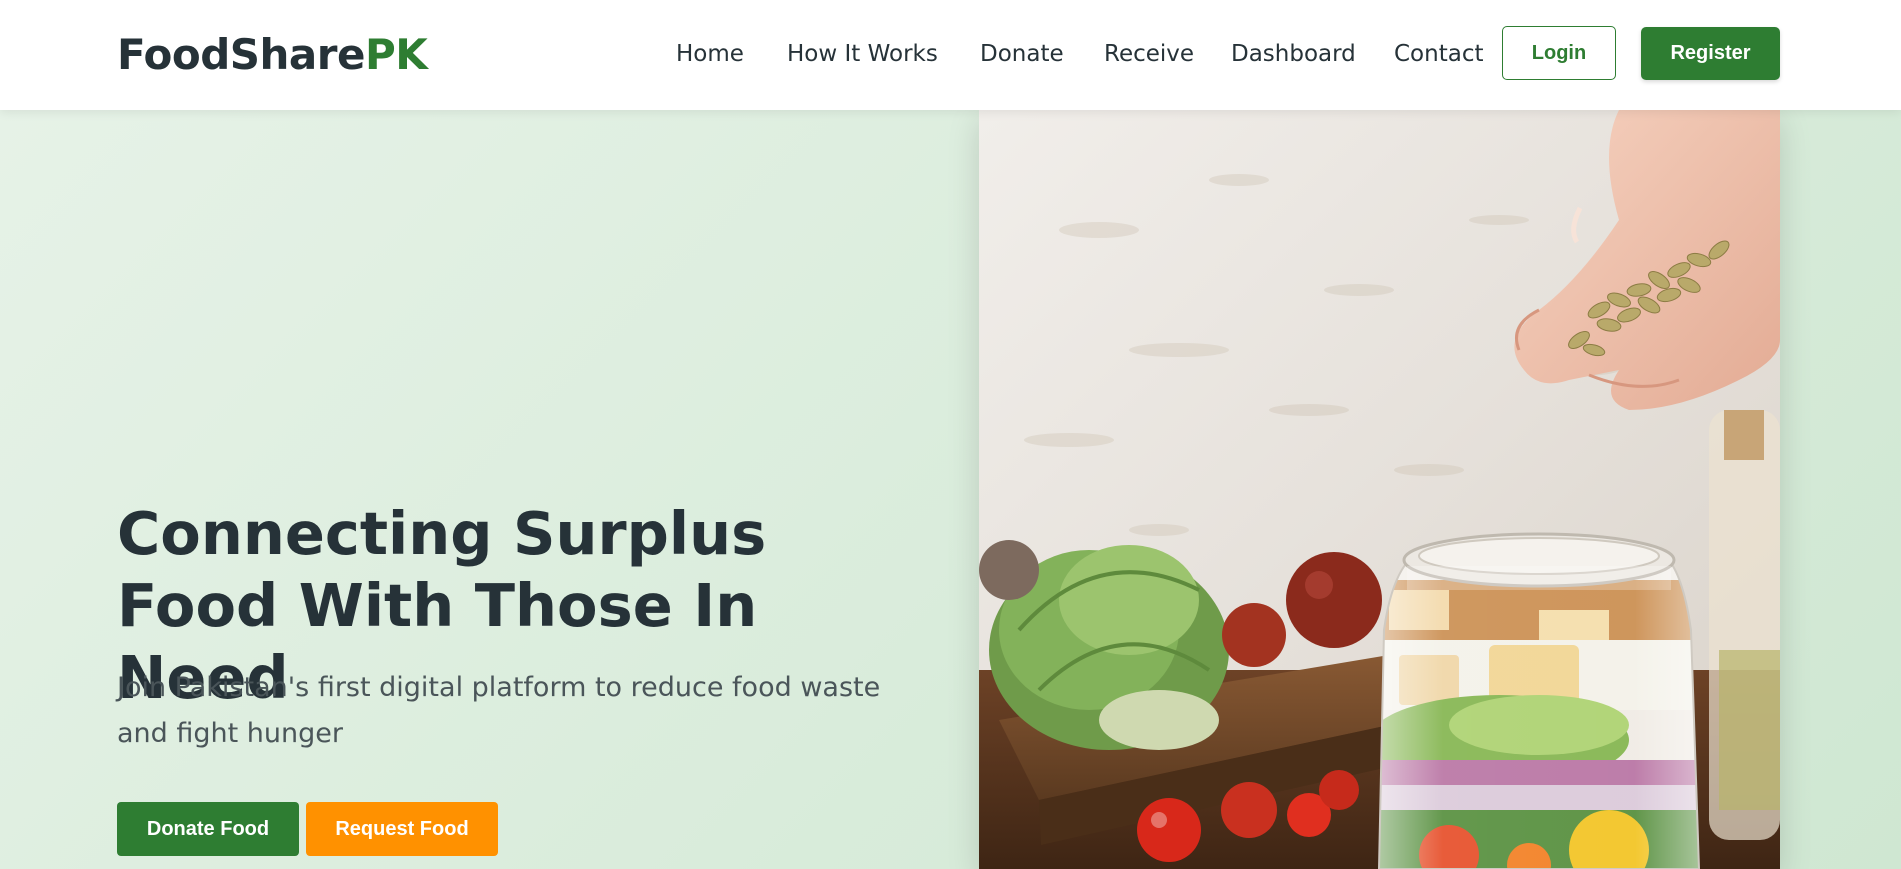  Describe the element at coordinates (1293, 54) in the screenshot. I see `nav-link-dashboard: Dashboard` at that location.